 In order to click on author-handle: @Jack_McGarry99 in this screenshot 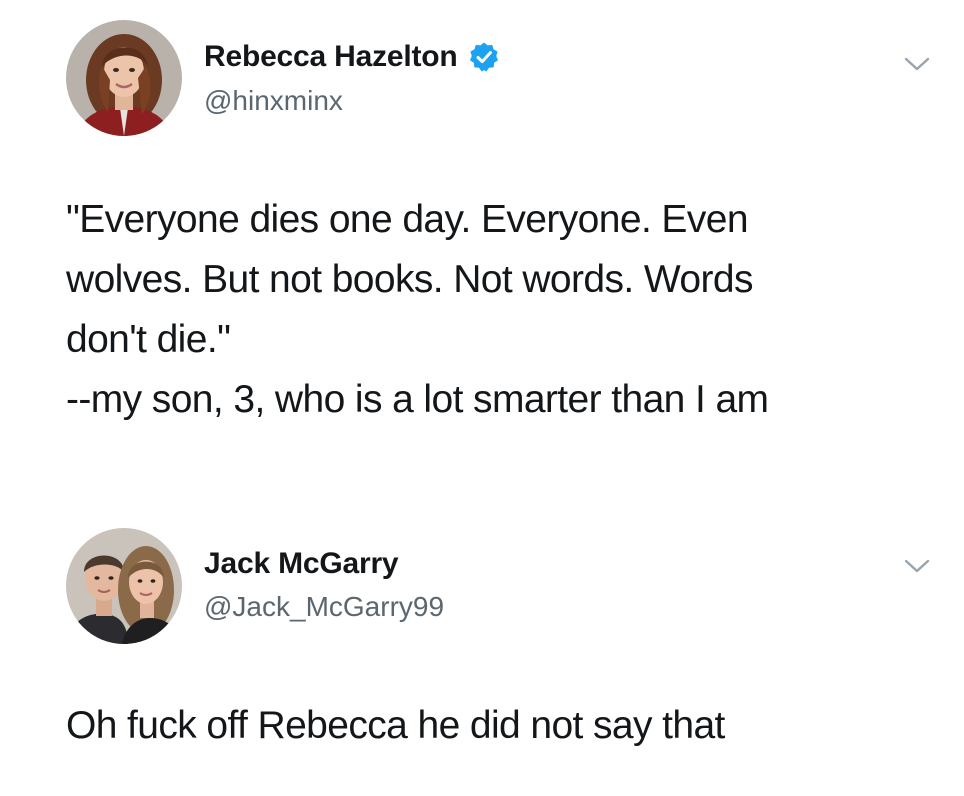, I will do `click(324, 607)`.